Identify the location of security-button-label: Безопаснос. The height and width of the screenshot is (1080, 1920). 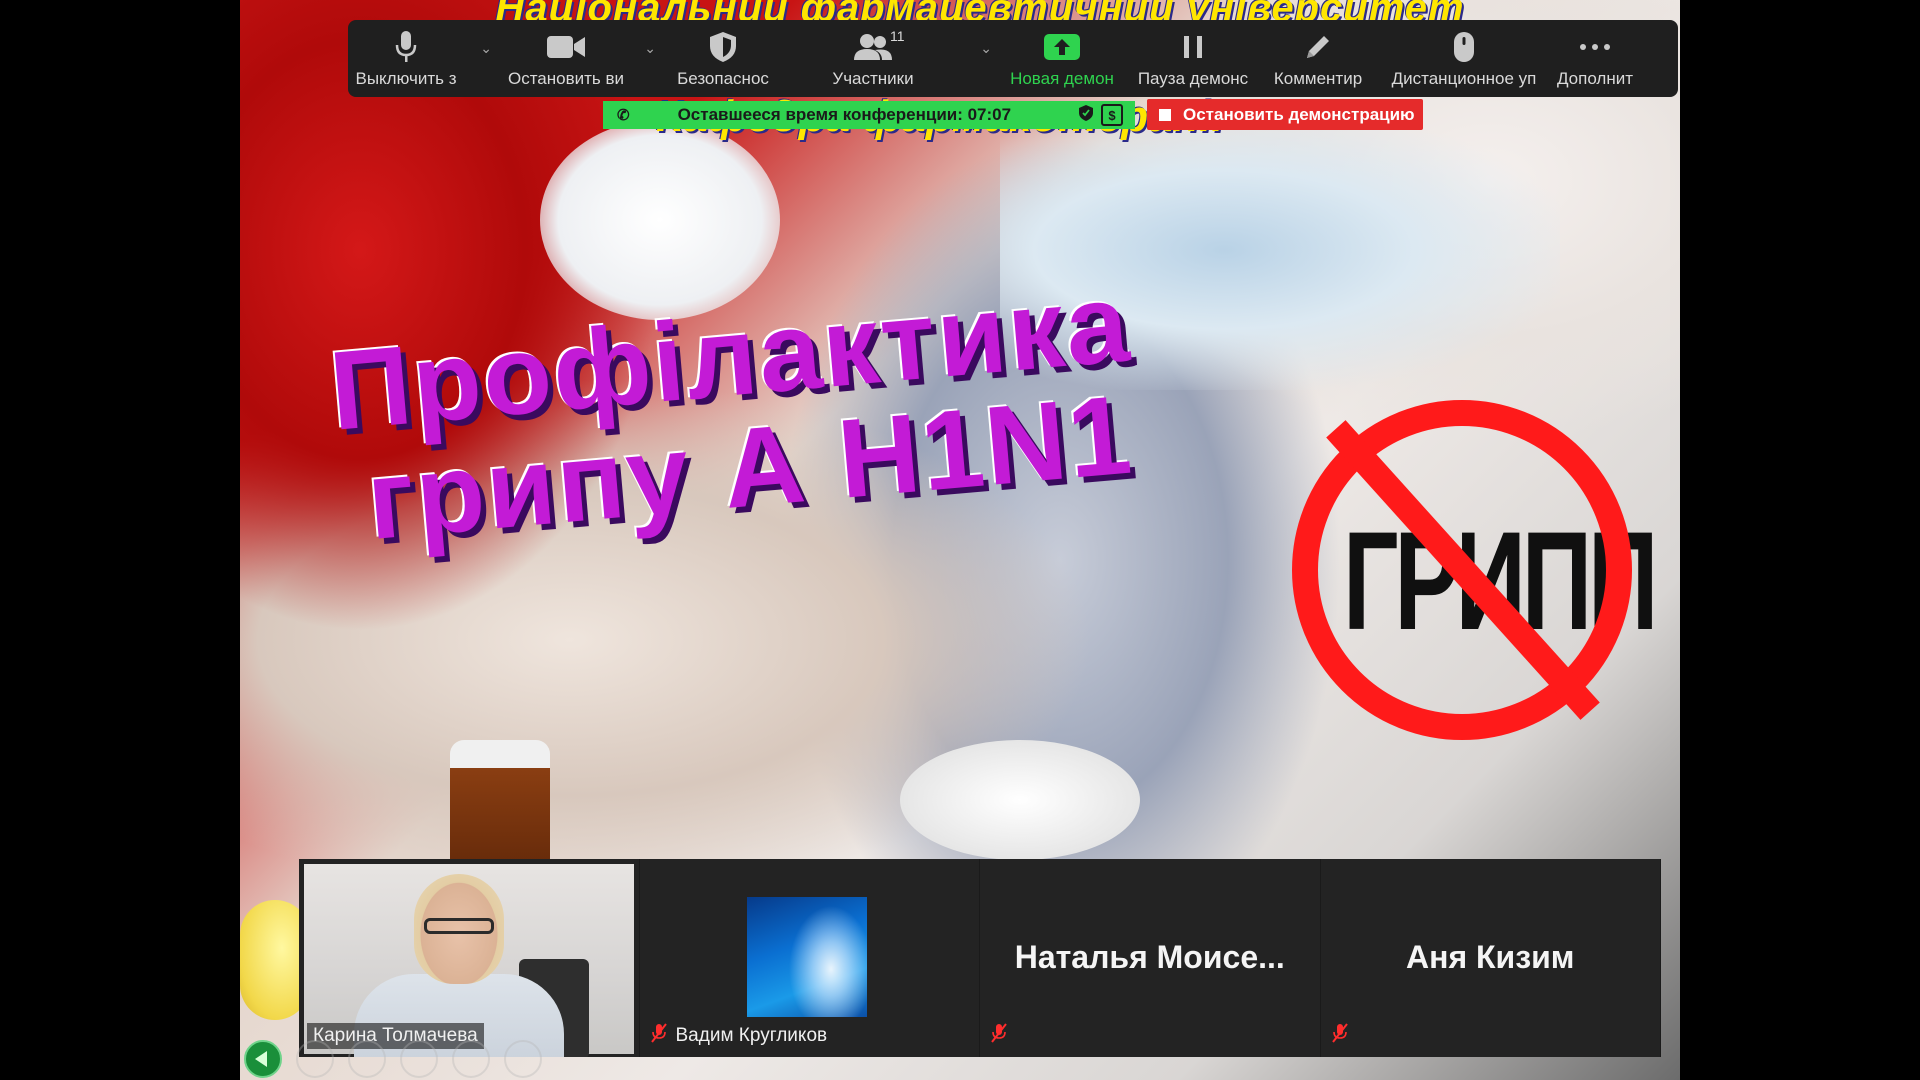
(723, 78).